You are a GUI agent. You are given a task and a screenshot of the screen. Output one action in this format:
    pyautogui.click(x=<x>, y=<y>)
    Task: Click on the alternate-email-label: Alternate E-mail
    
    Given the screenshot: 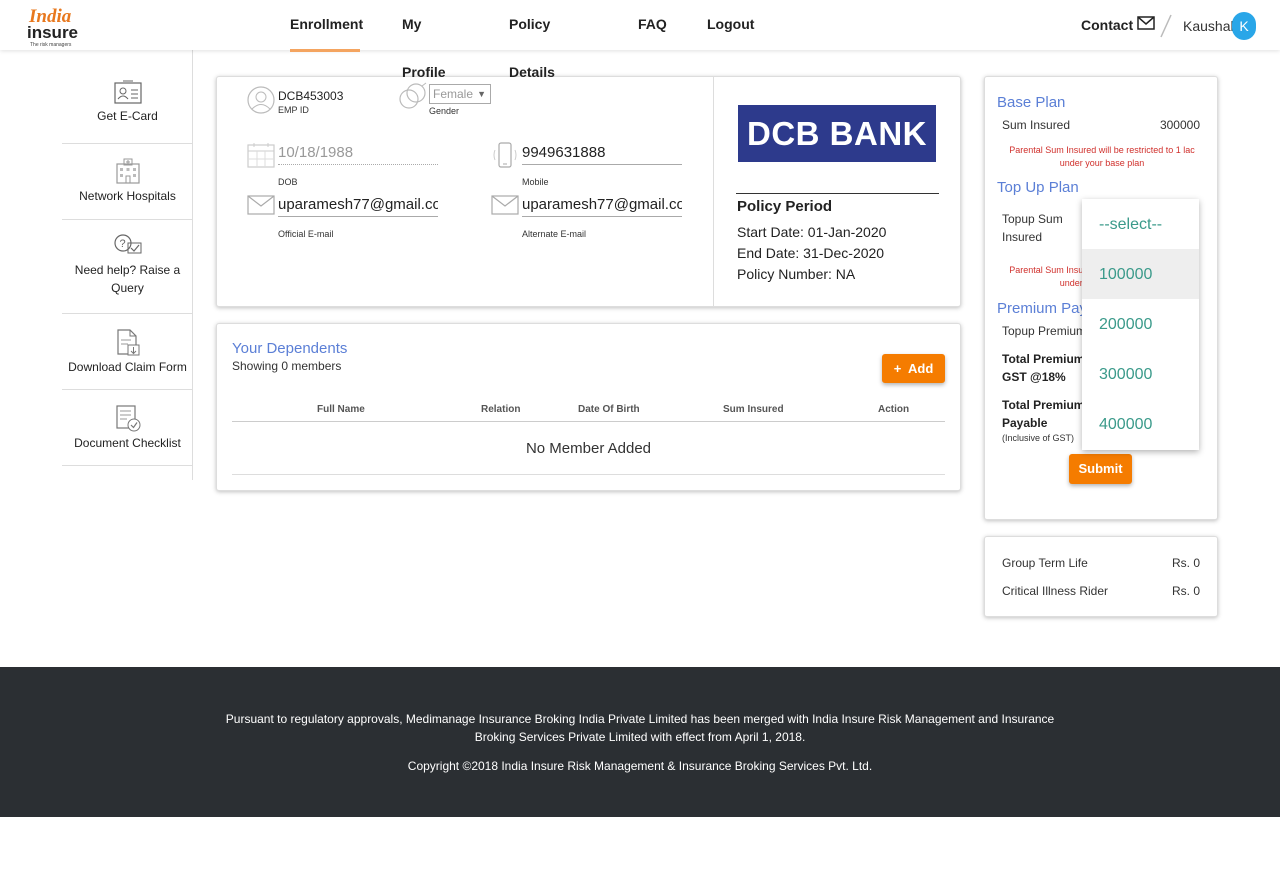 What is the action you would take?
    pyautogui.click(x=554, y=234)
    